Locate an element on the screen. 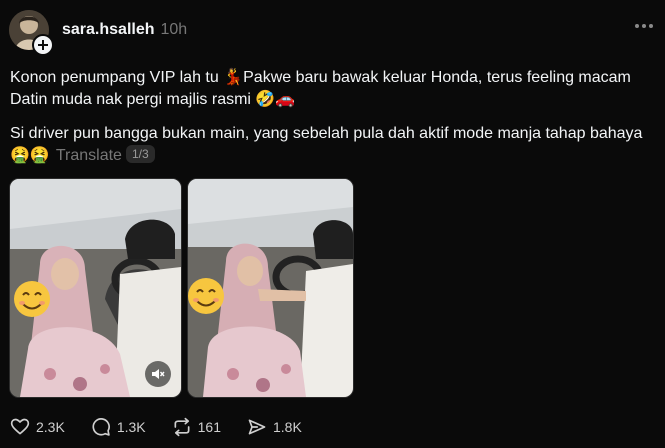 The height and width of the screenshot is (448, 665). post-time: 10h is located at coordinates (174, 29).